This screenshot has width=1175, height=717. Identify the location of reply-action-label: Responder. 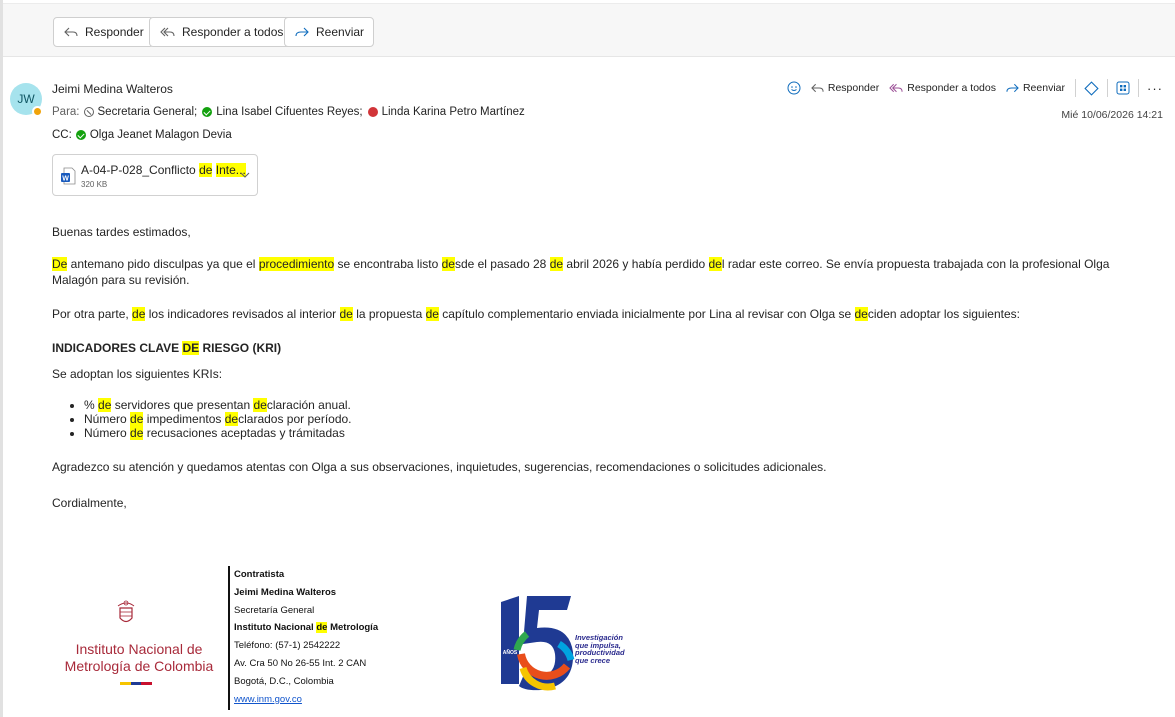
(853, 88).